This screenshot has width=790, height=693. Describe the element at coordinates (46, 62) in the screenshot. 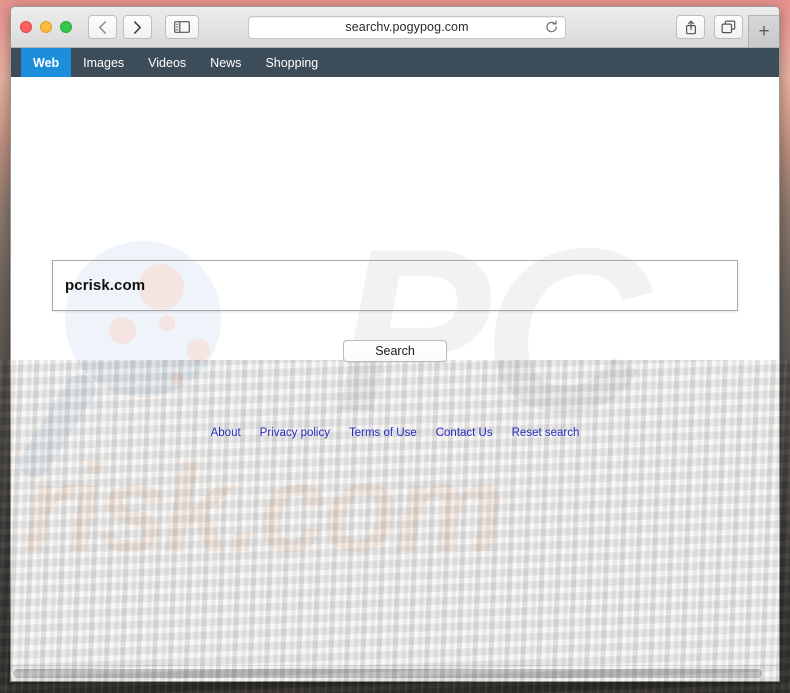

I see `sitenav-item-web: Web` at that location.